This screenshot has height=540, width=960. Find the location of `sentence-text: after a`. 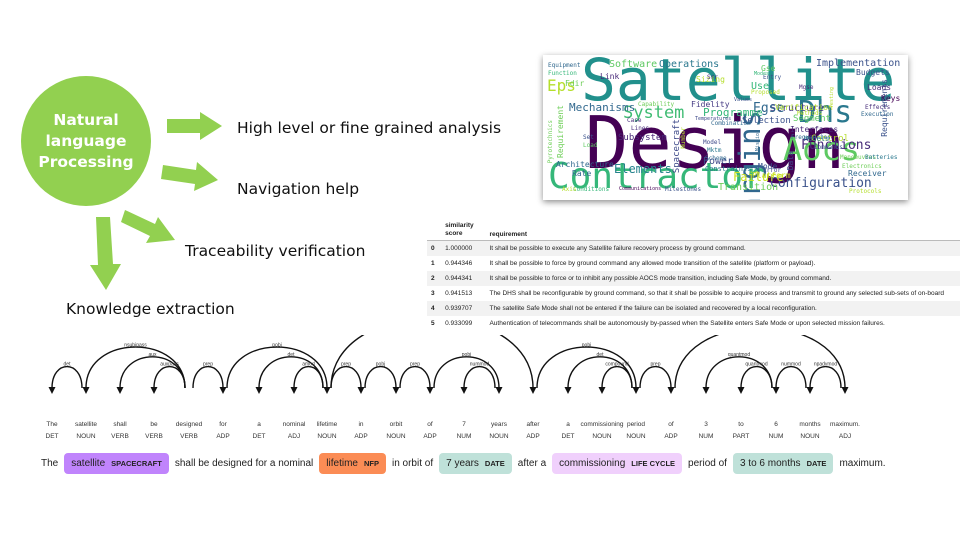

sentence-text: after a is located at coordinates (532, 463).